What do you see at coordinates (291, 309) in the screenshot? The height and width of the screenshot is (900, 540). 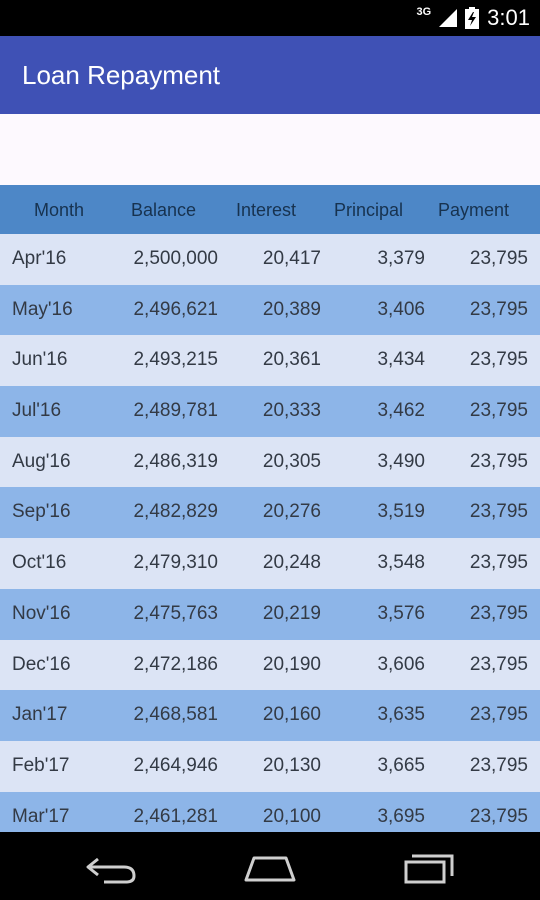 I see `cell-interest: 20,389` at bounding box center [291, 309].